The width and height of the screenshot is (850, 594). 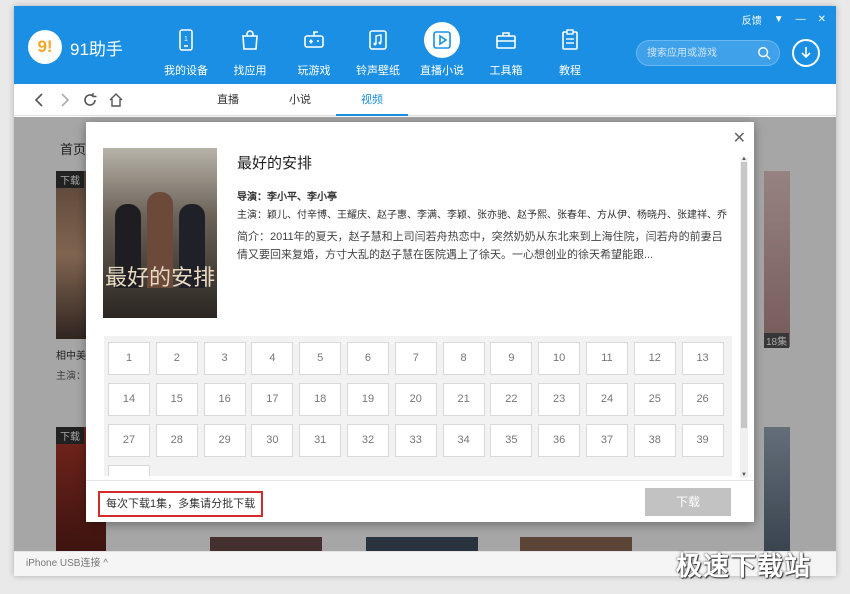 What do you see at coordinates (224, 440) in the screenshot?
I see `episode-button: 29` at bounding box center [224, 440].